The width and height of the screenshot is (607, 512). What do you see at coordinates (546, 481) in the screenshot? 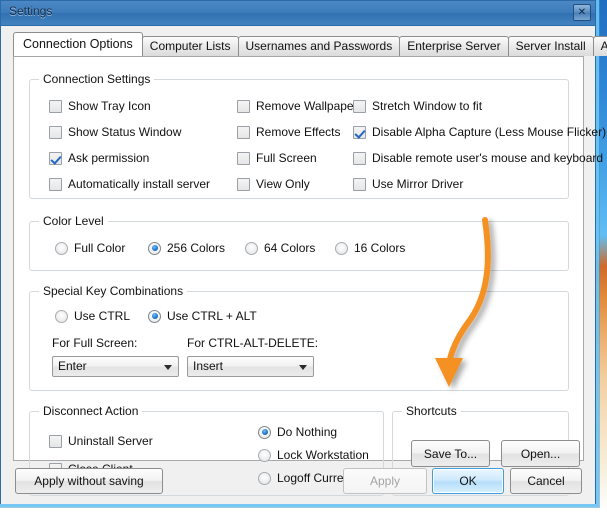
I see `cancel-button: Cancel` at bounding box center [546, 481].